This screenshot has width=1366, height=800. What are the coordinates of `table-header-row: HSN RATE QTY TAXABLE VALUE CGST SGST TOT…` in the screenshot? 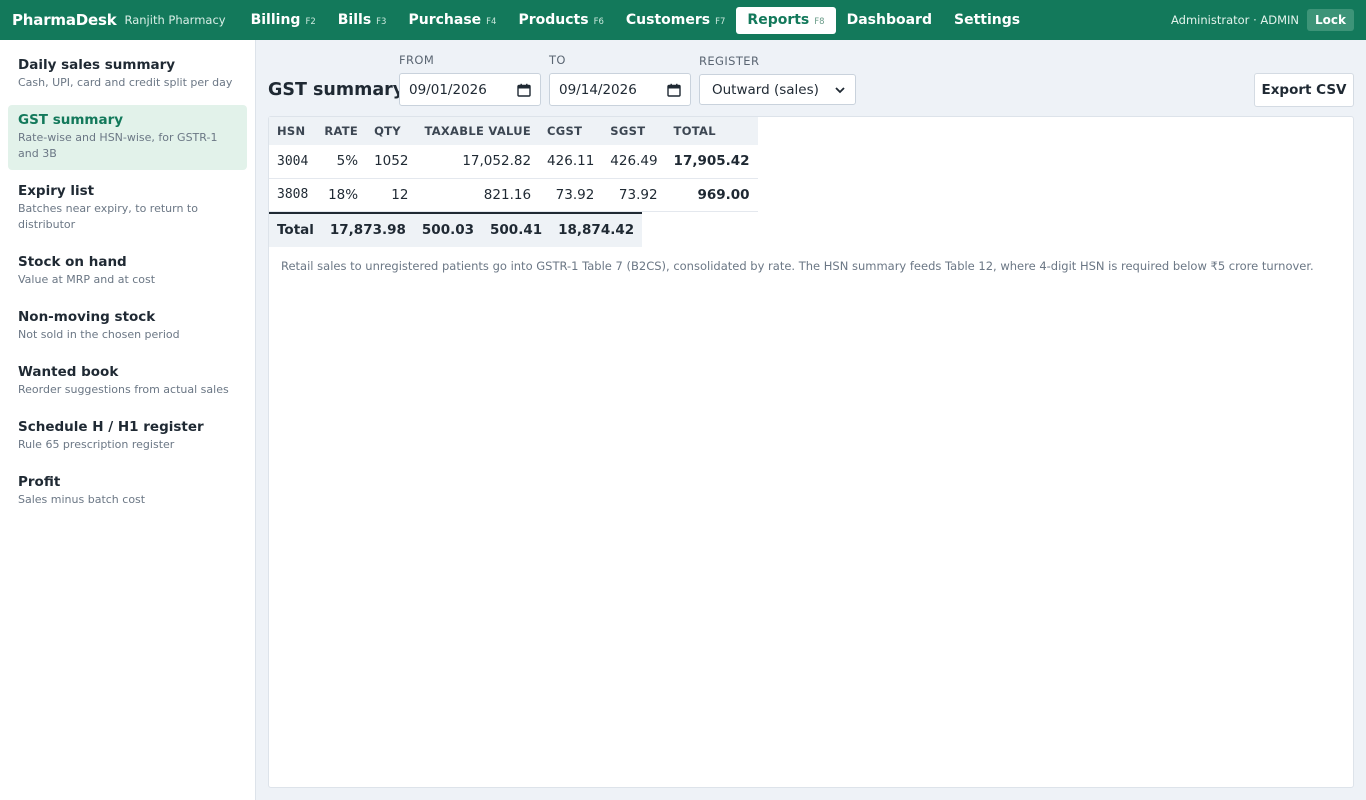 It's located at (513, 131).